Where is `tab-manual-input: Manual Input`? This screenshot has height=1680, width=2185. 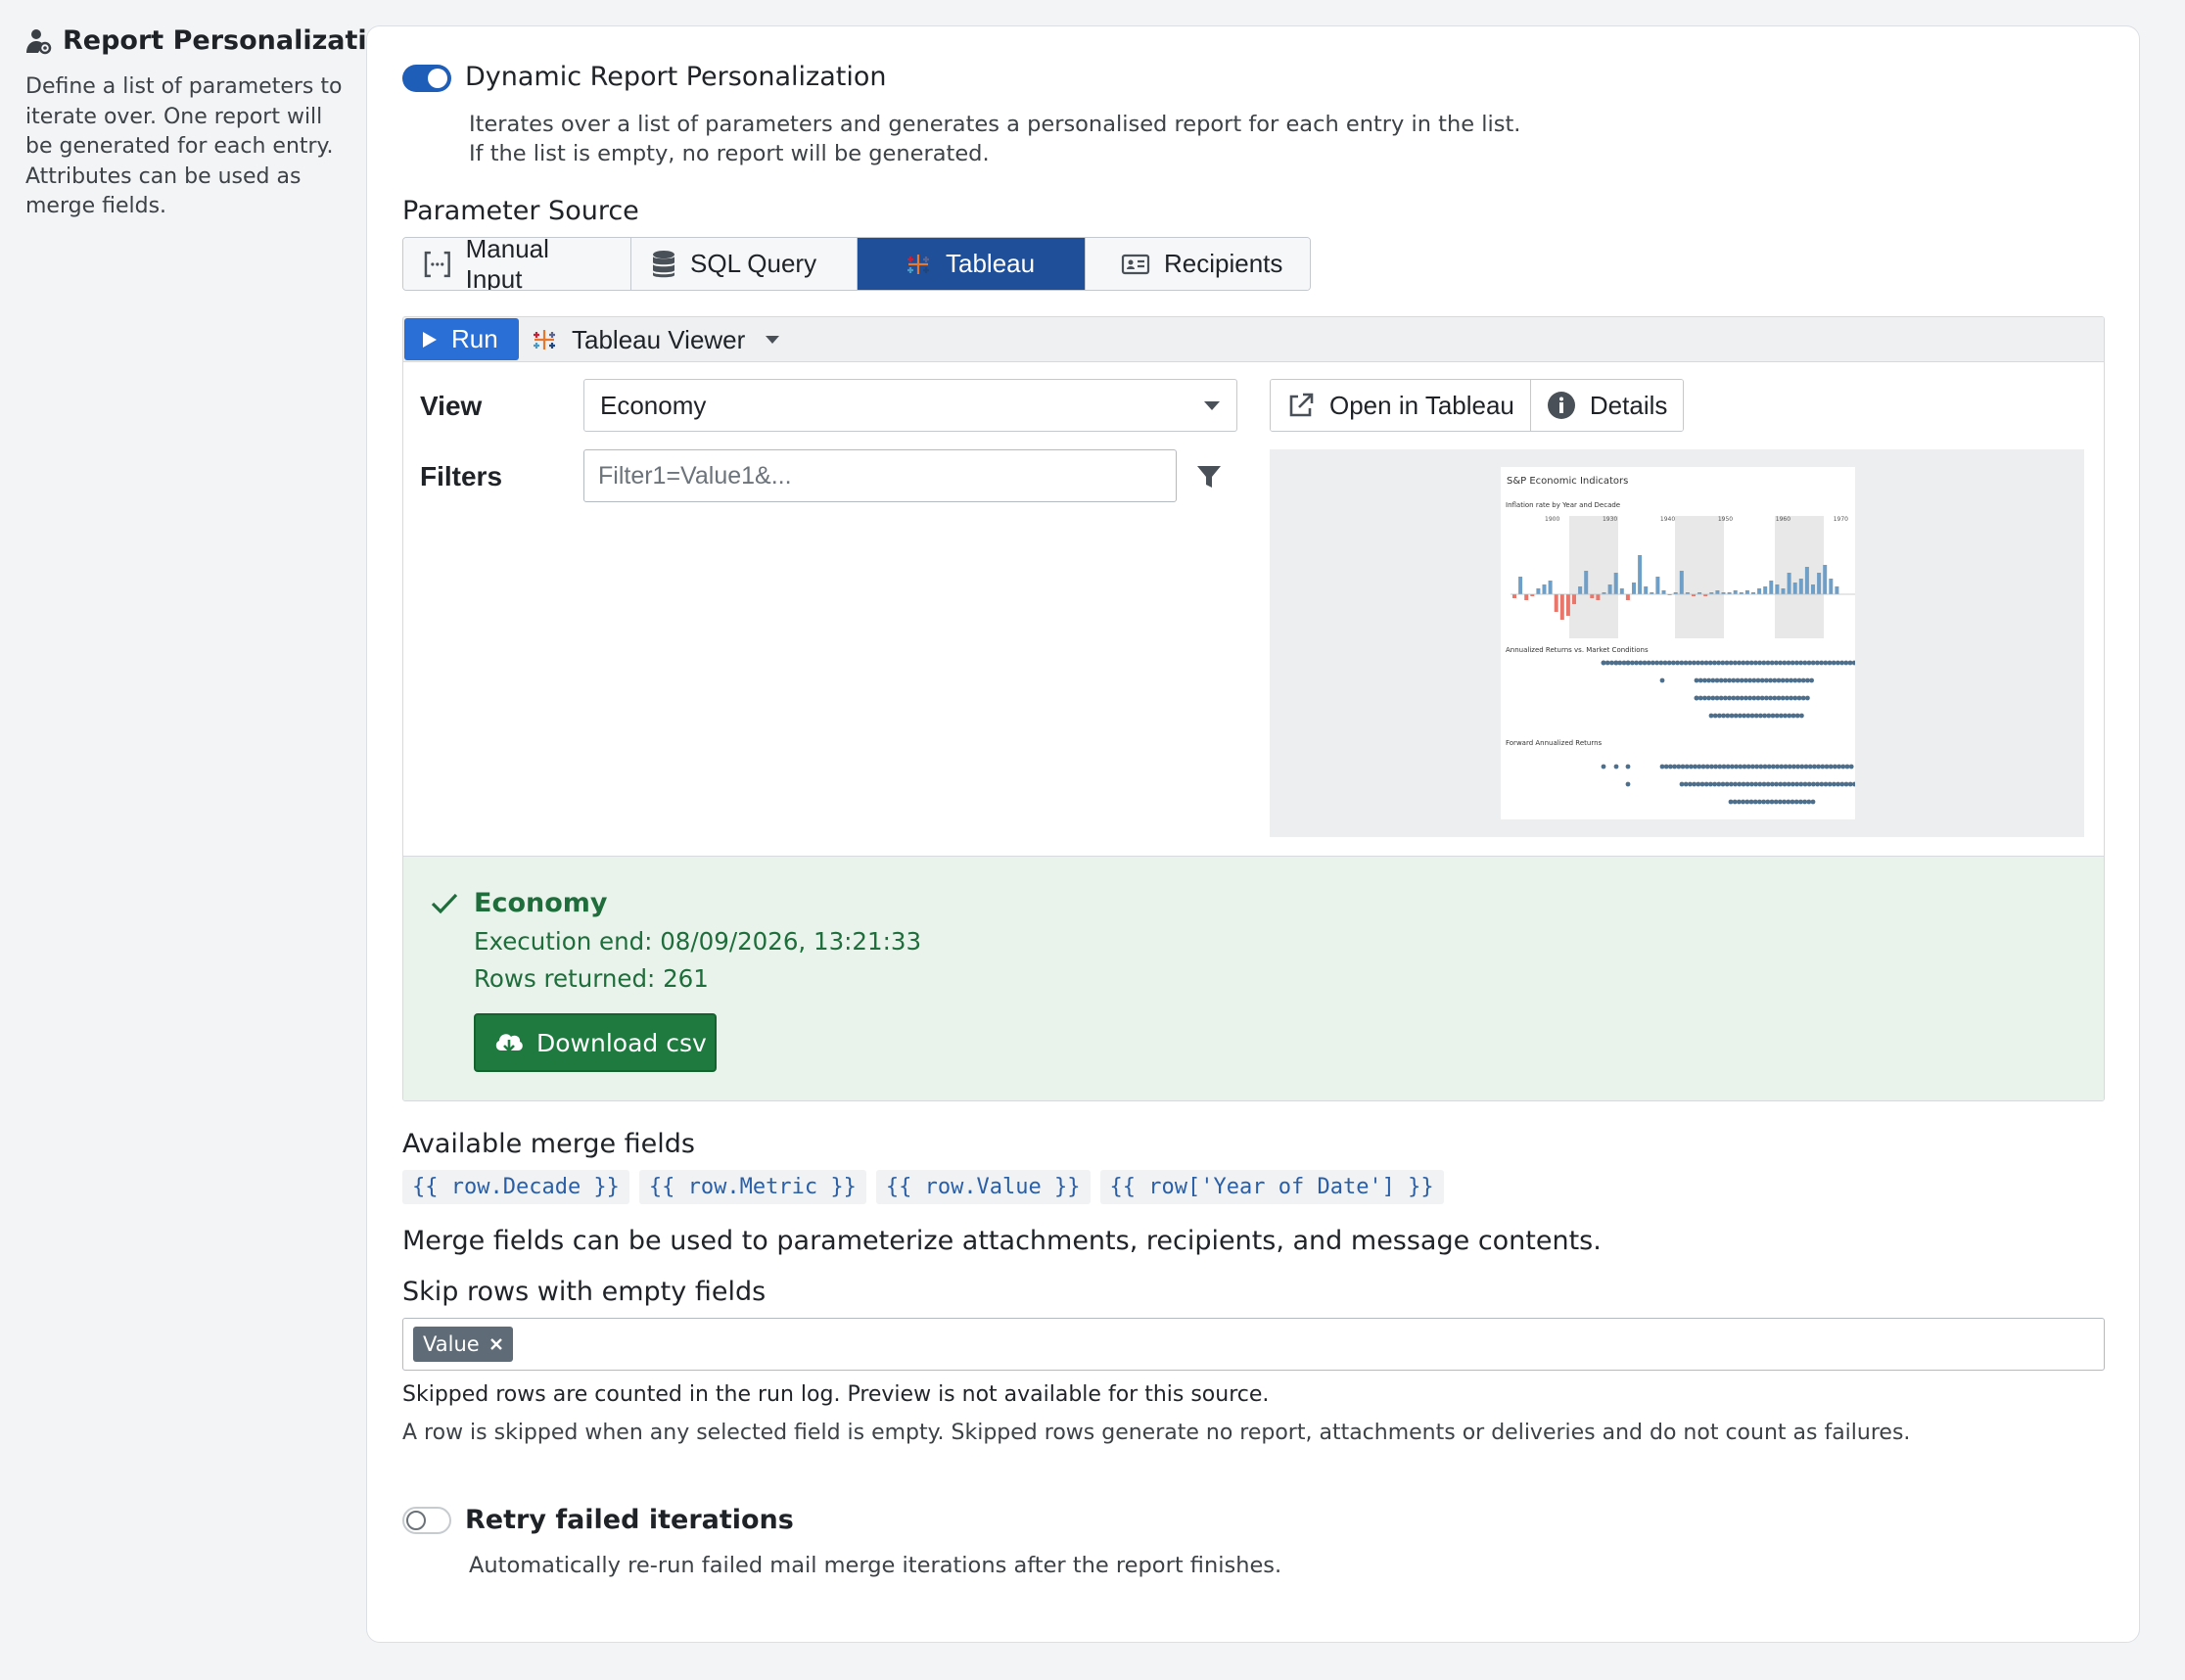
tab-manual-input: Manual Input is located at coordinates (517, 264).